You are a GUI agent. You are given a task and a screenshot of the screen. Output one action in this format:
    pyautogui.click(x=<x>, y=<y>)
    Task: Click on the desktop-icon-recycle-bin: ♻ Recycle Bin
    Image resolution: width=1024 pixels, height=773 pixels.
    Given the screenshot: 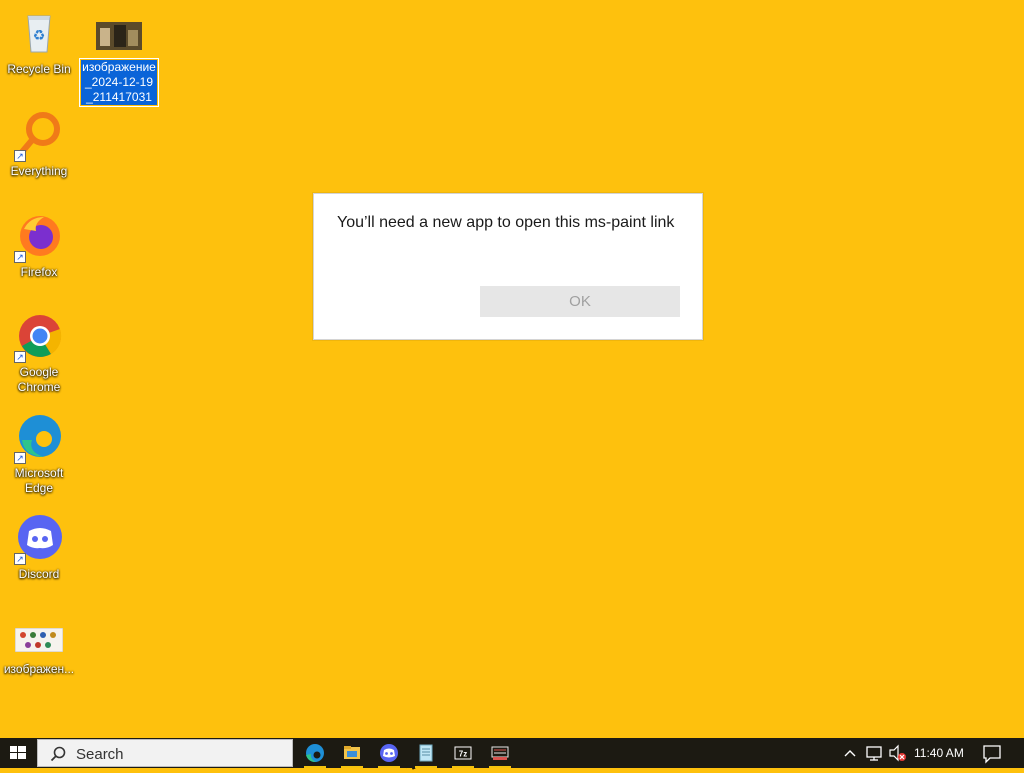 What is the action you would take?
    pyautogui.click(x=39, y=42)
    